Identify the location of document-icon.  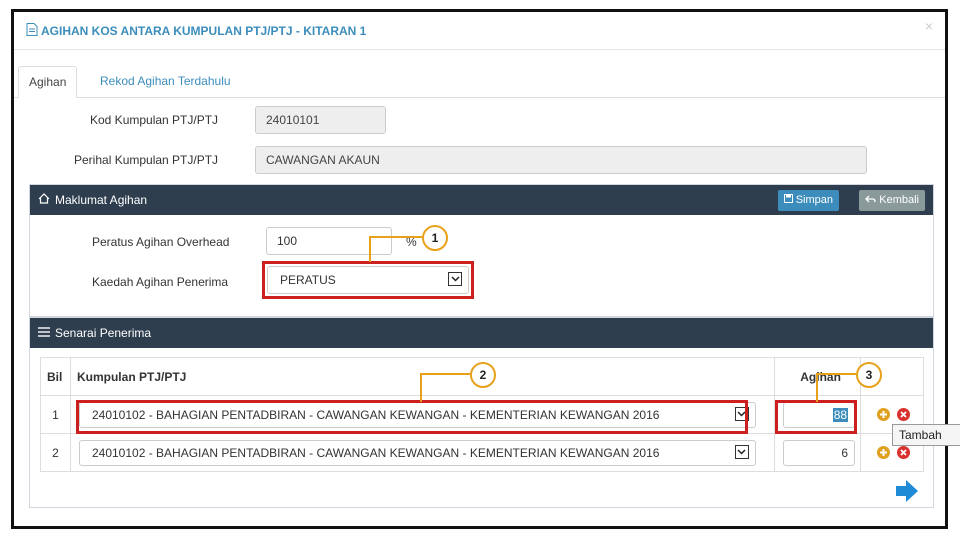
(32, 31).